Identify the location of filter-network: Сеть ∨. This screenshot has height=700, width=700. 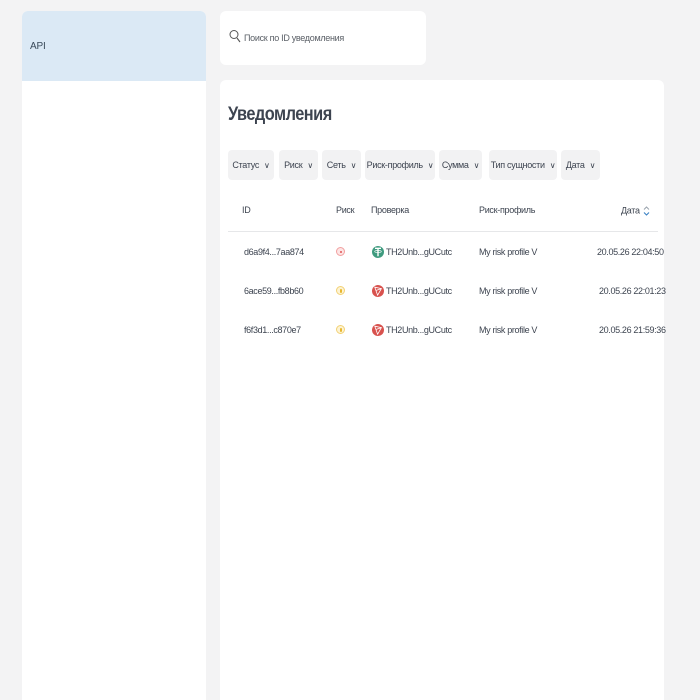
(341, 165).